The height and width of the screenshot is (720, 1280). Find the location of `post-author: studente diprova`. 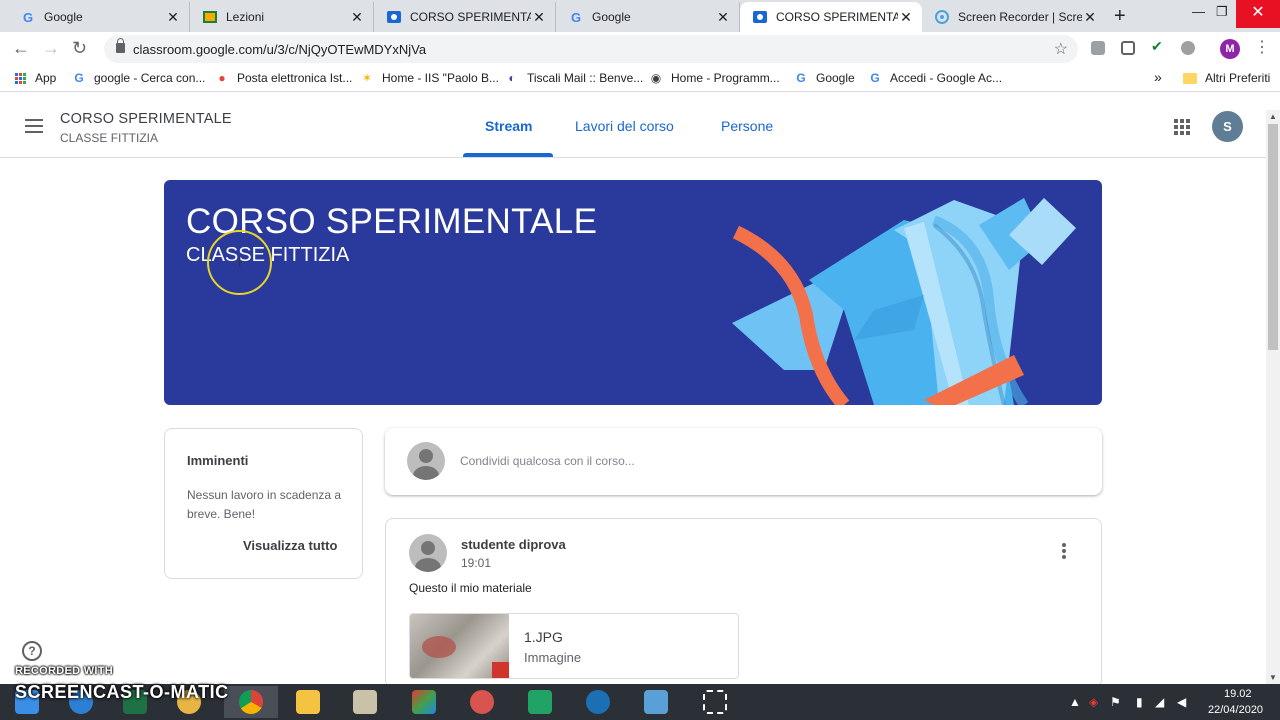

post-author: studente diprova is located at coordinates (513, 544).